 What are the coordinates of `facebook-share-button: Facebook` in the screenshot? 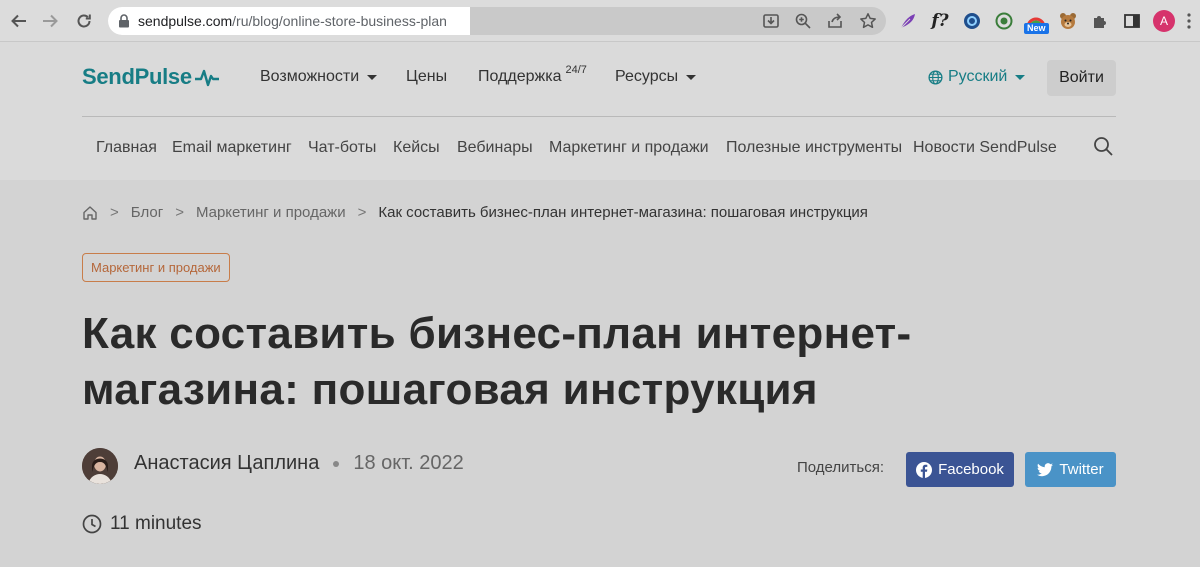 It's located at (960, 469).